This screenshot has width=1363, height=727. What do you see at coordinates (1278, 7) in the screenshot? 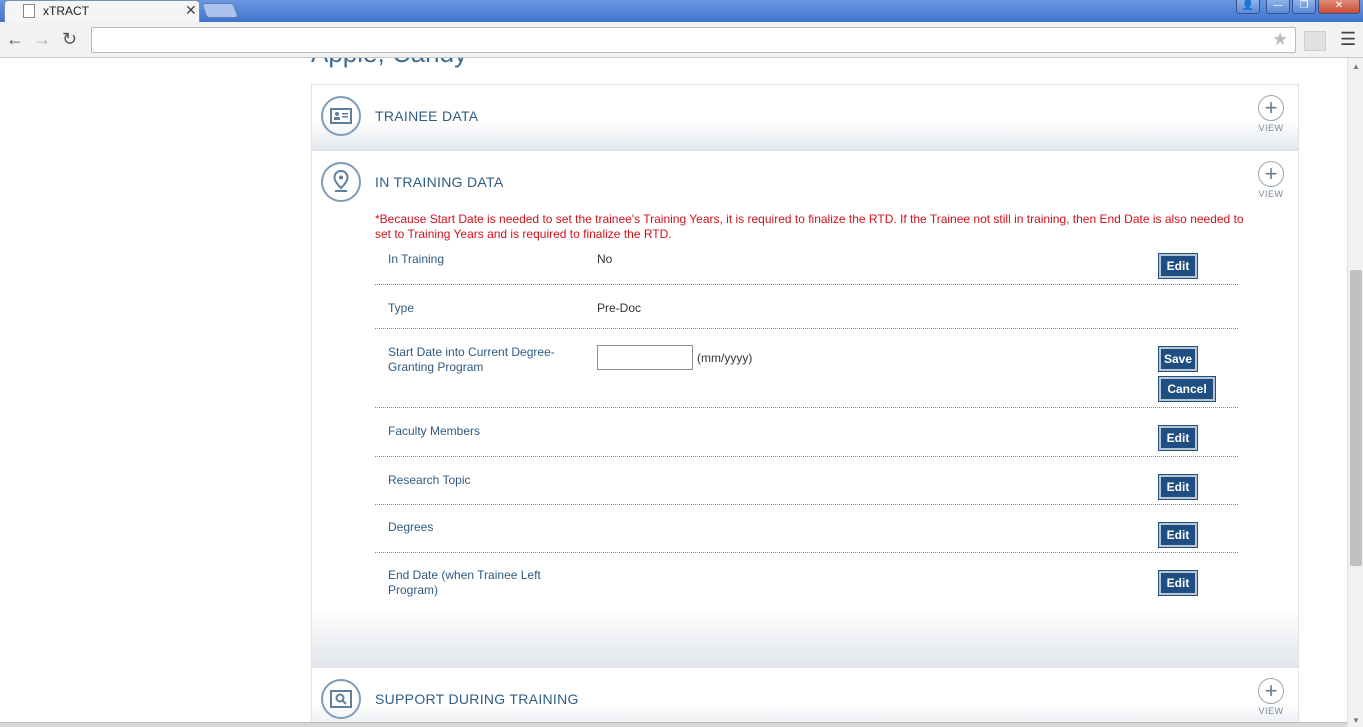
I see `minimize-icon: —` at bounding box center [1278, 7].